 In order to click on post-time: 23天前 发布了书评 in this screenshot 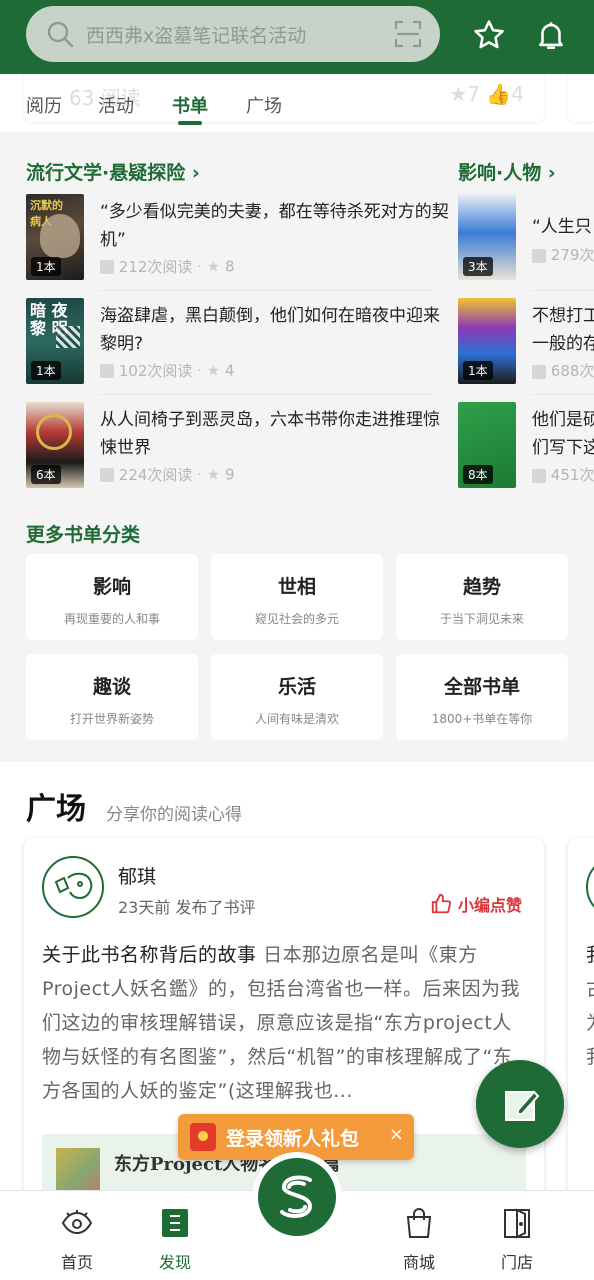, I will do `click(187, 907)`.